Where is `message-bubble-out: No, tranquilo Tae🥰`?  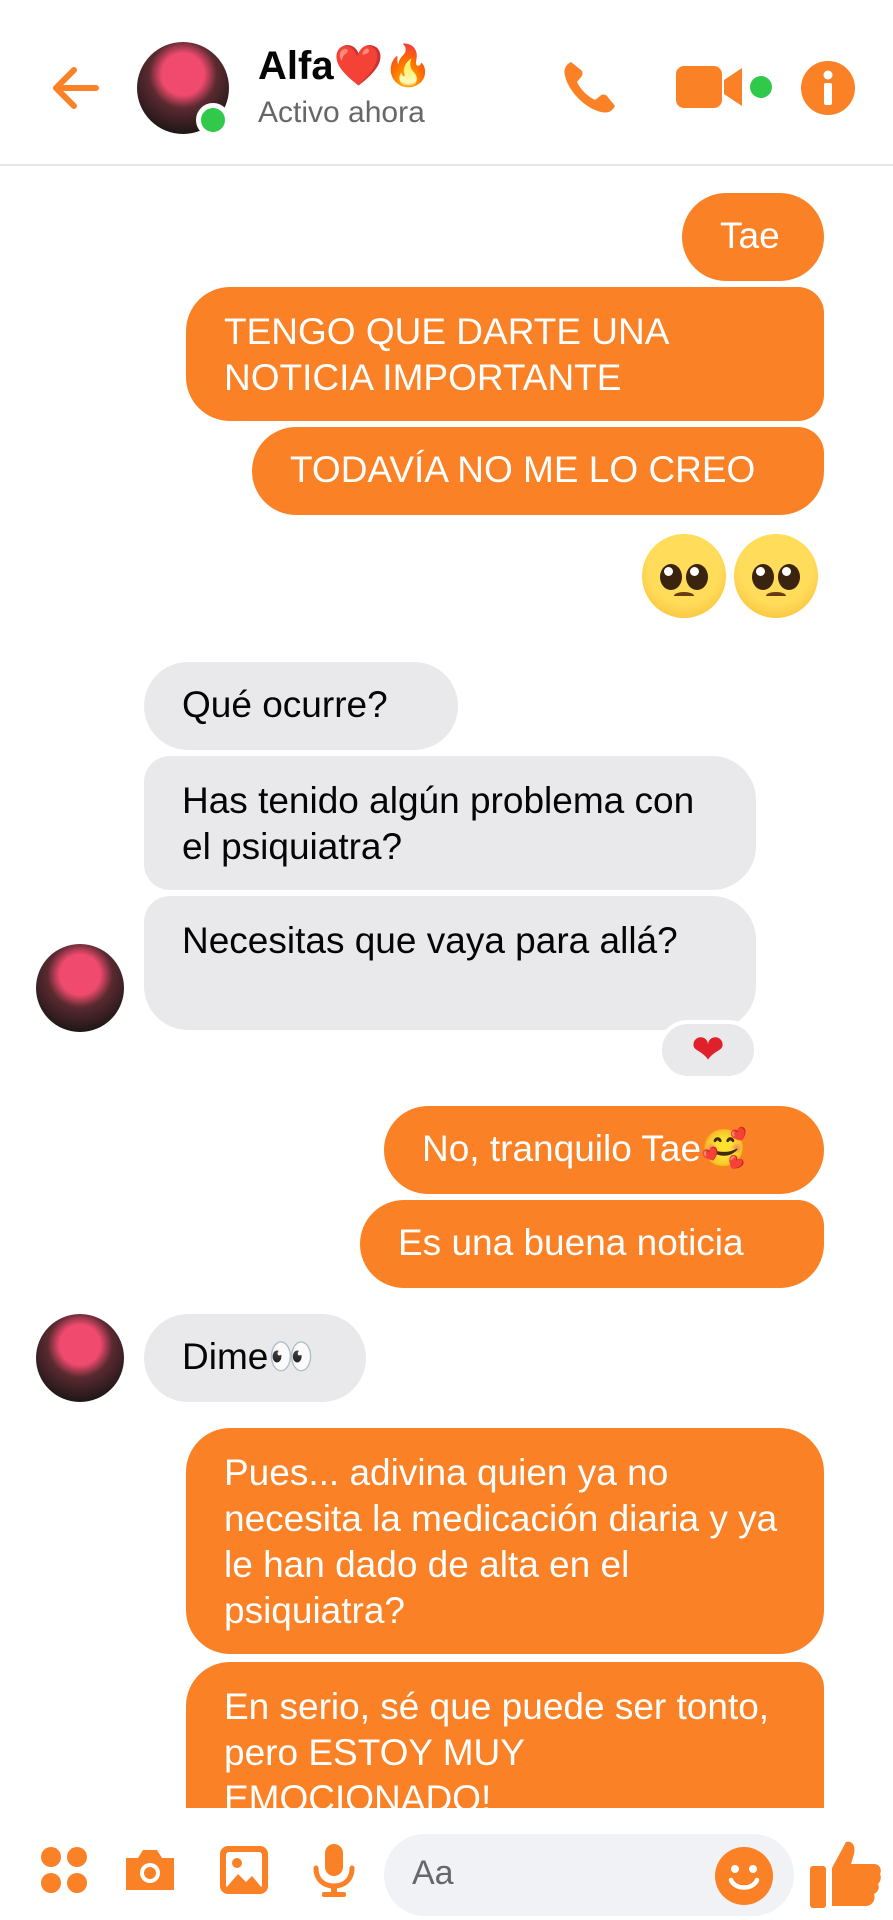
message-bubble-out: No, tranquilo Tae🥰 is located at coordinates (604, 1150).